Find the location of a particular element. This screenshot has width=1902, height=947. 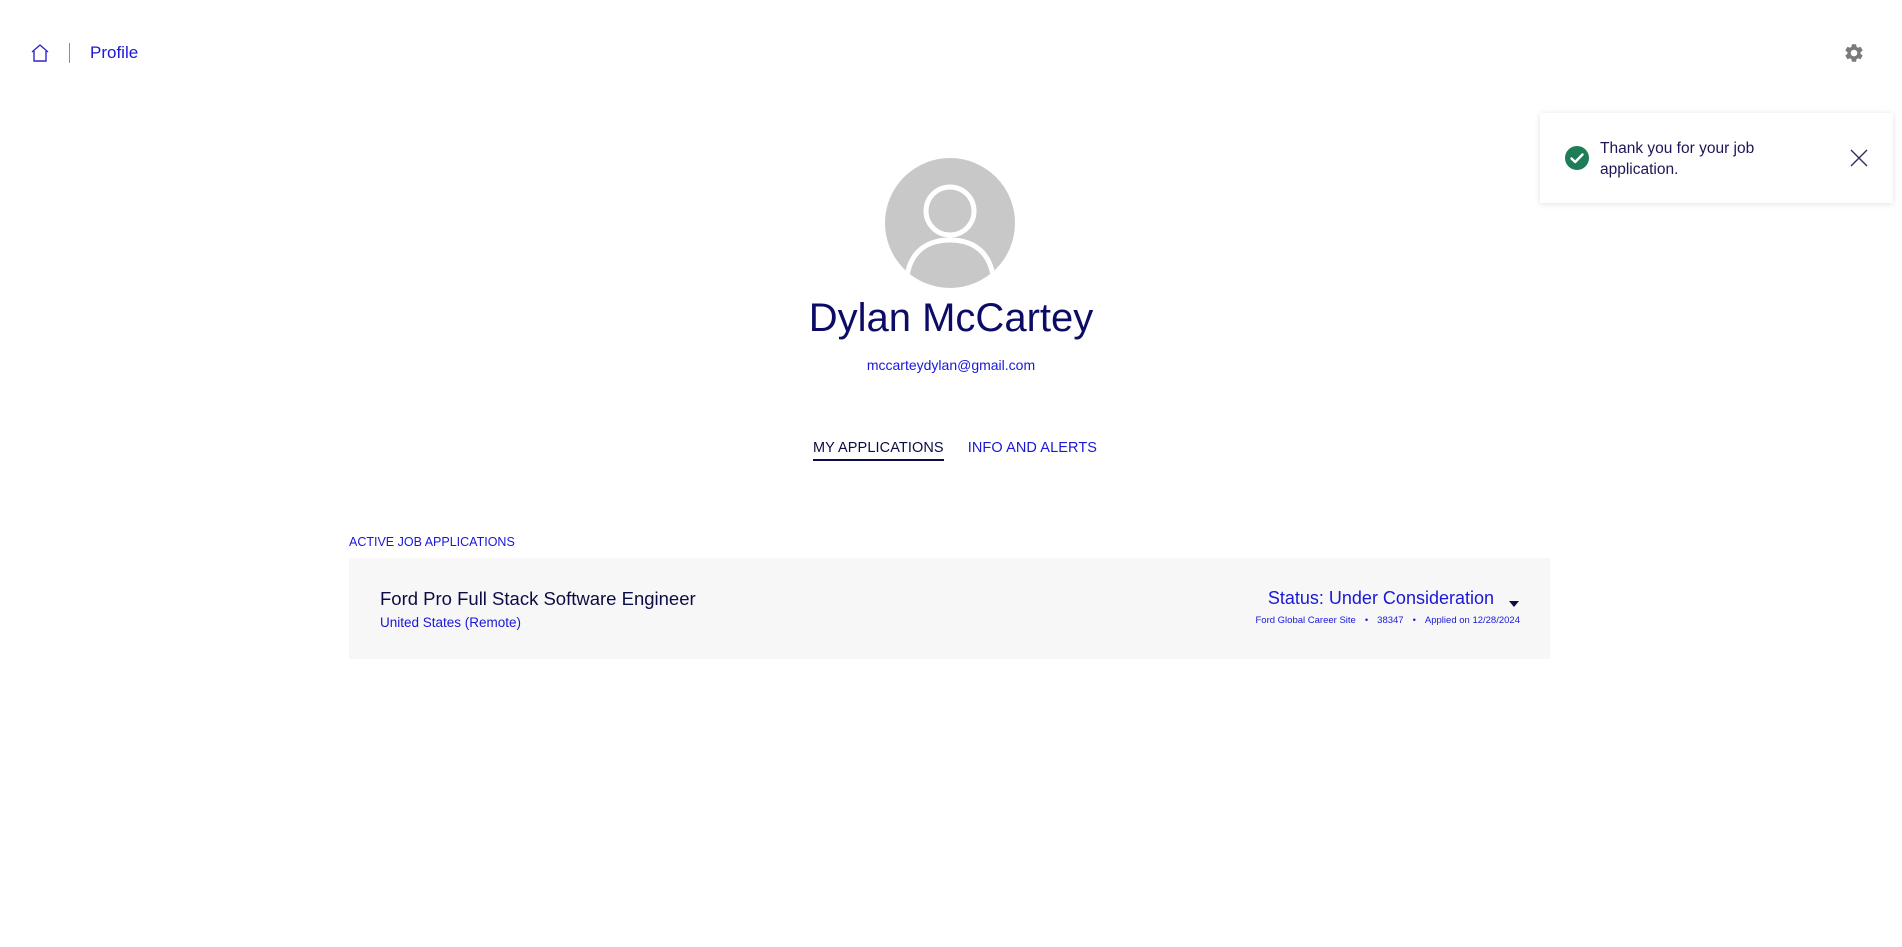

breadcrumb-divider is located at coordinates (69, 53).